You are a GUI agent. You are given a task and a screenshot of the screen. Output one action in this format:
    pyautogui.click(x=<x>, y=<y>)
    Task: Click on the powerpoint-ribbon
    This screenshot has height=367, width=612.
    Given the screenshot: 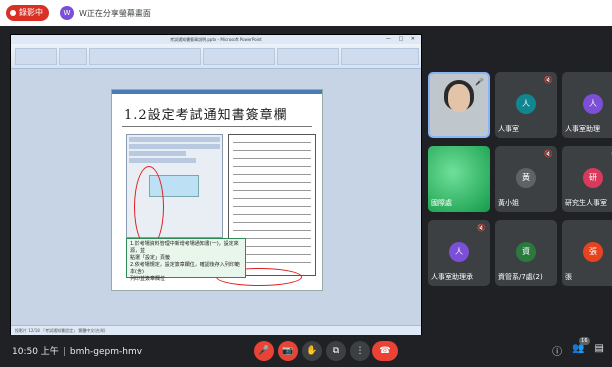 What is the action you would take?
    pyautogui.click(x=216, y=56)
    